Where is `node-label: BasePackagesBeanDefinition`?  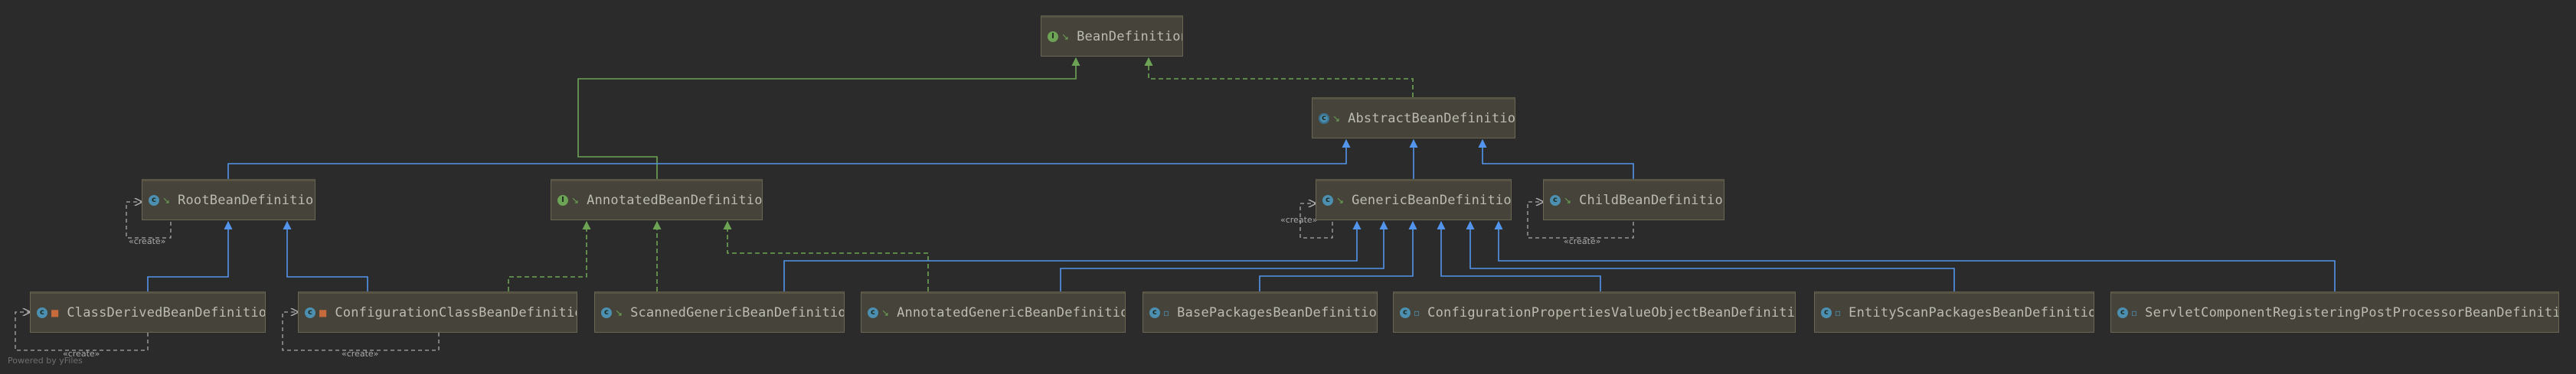 node-label: BasePackagesBeanDefinition is located at coordinates (1277, 312).